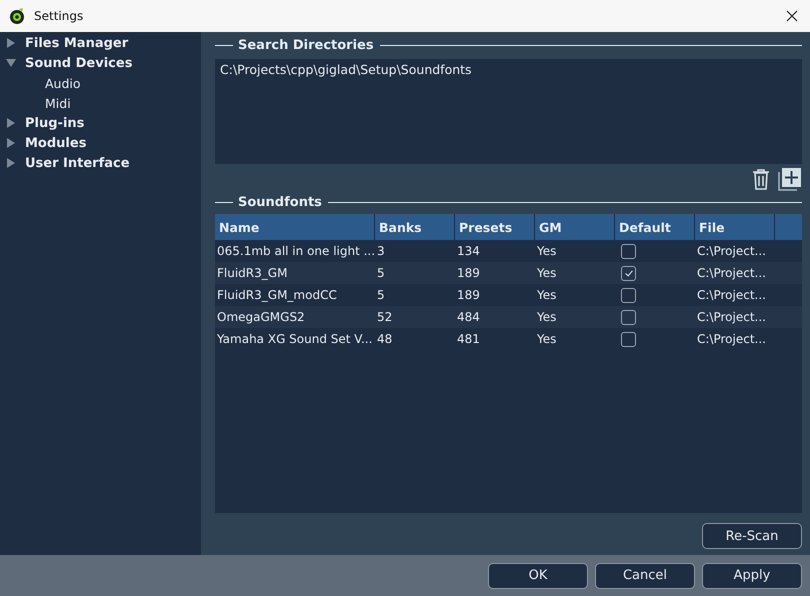 This screenshot has width=810, height=596. I want to click on table-cell-text: 52, so click(385, 317).